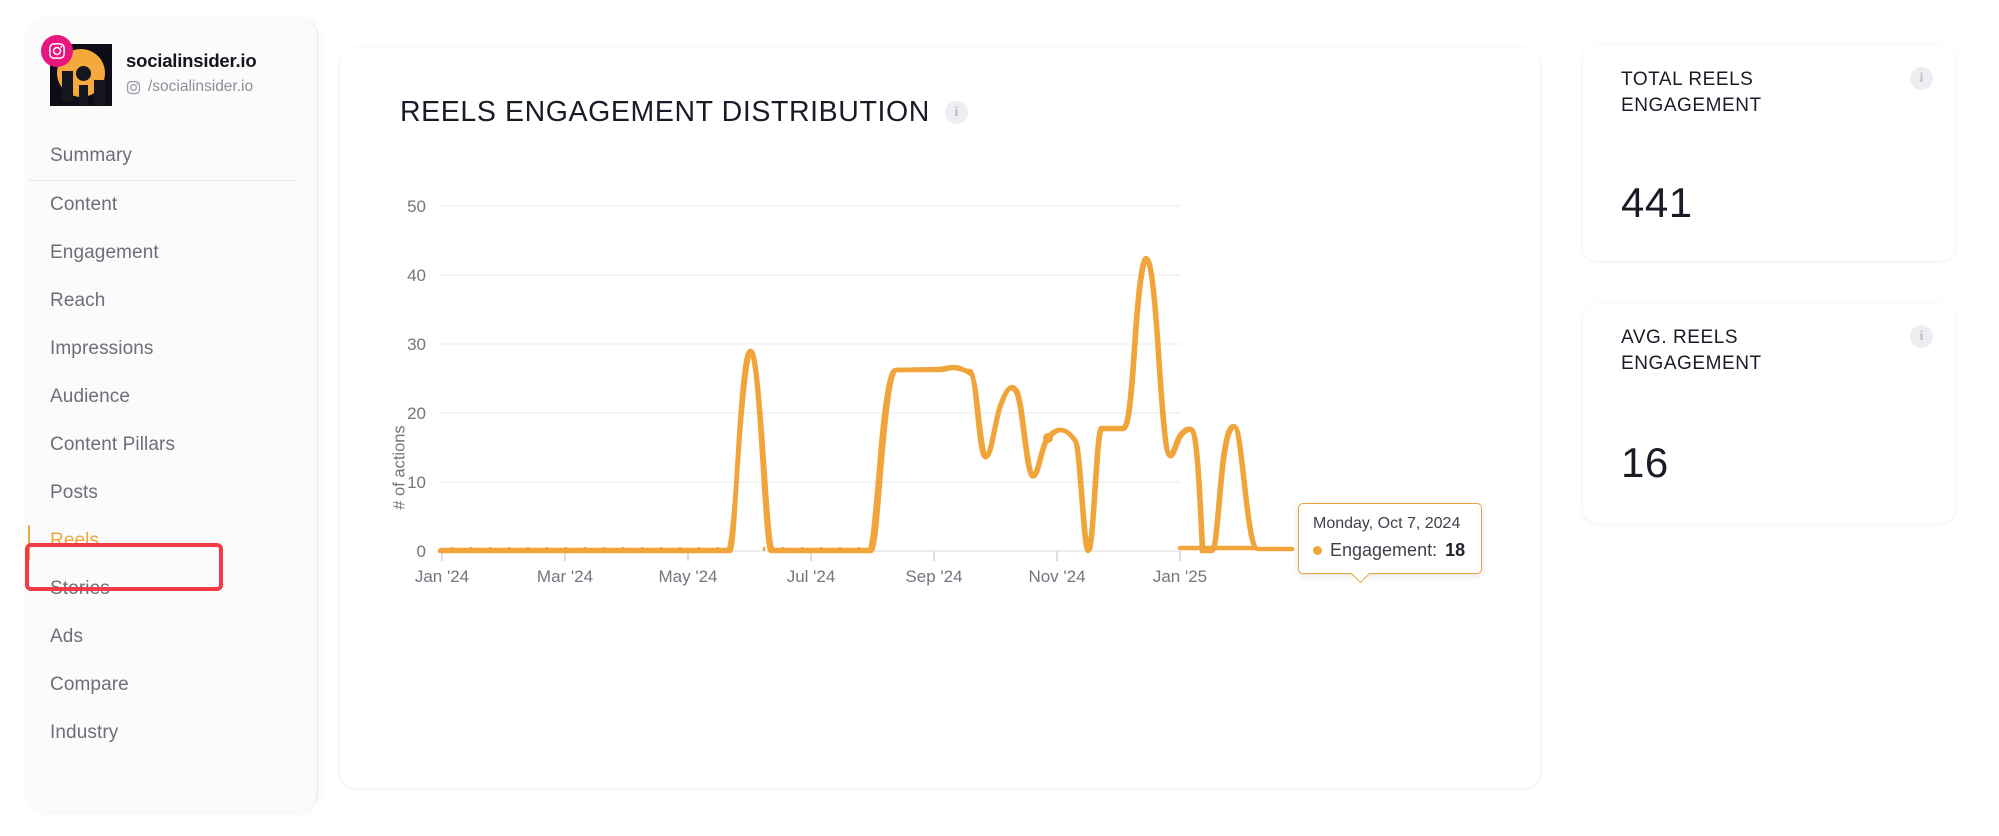  Describe the element at coordinates (172, 637) in the screenshot. I see `sidebar-item-ads: Ads` at that location.